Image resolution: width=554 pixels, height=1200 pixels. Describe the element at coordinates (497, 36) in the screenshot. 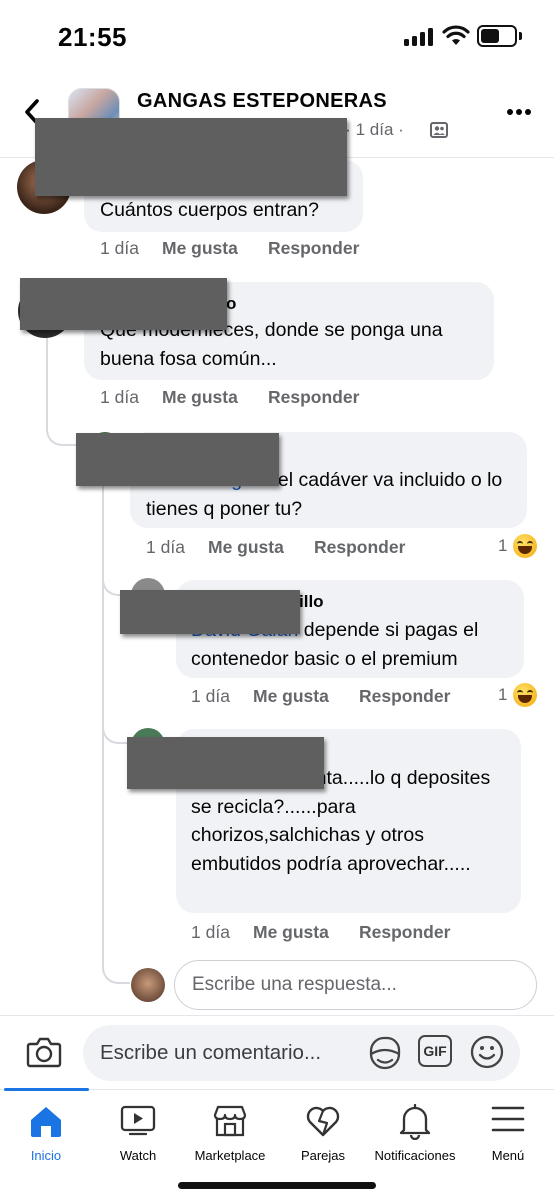

I see `battery-icon` at that location.